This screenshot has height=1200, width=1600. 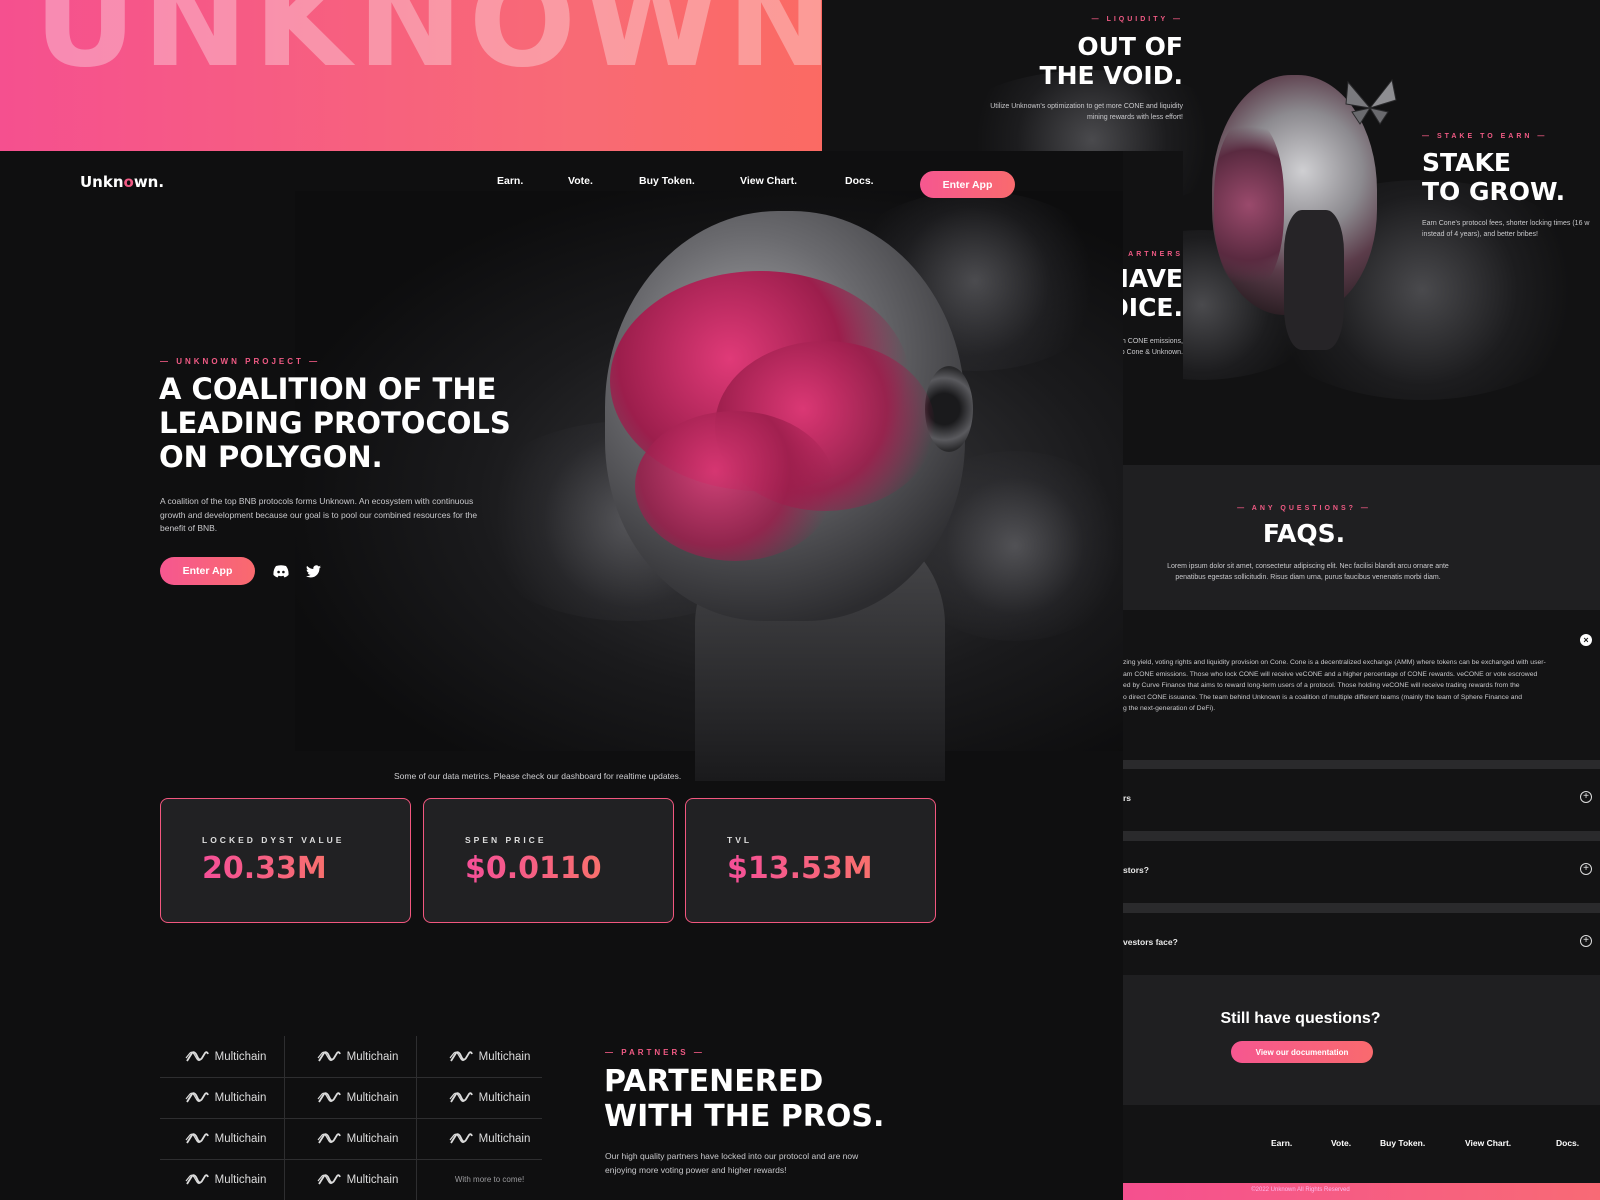 What do you see at coordinates (1153, 353) in the screenshot?
I see `voice-body-line: p Cone & Unknown.` at bounding box center [1153, 353].